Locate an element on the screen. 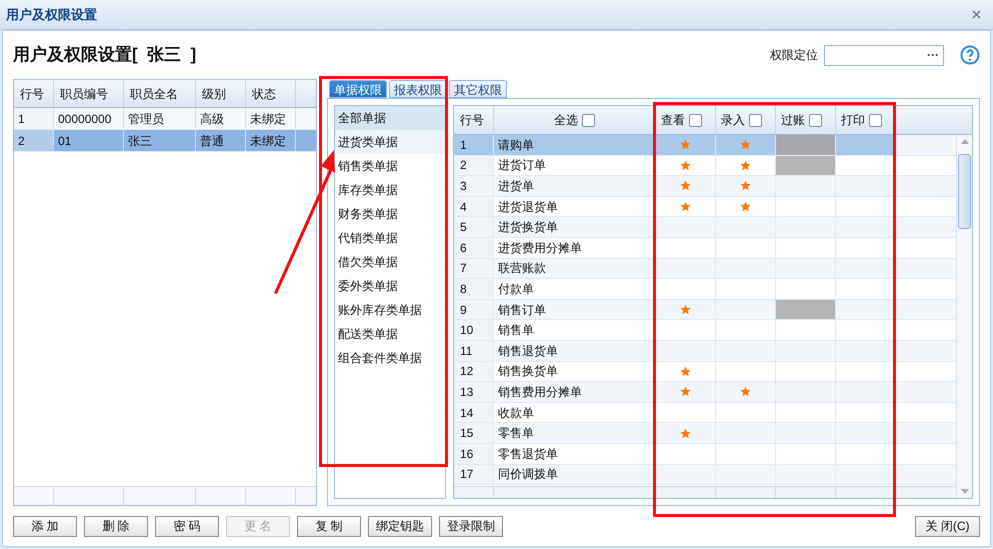 The width and height of the screenshot is (993, 549). table-cell-text: 收款单 is located at coordinates (516, 413).